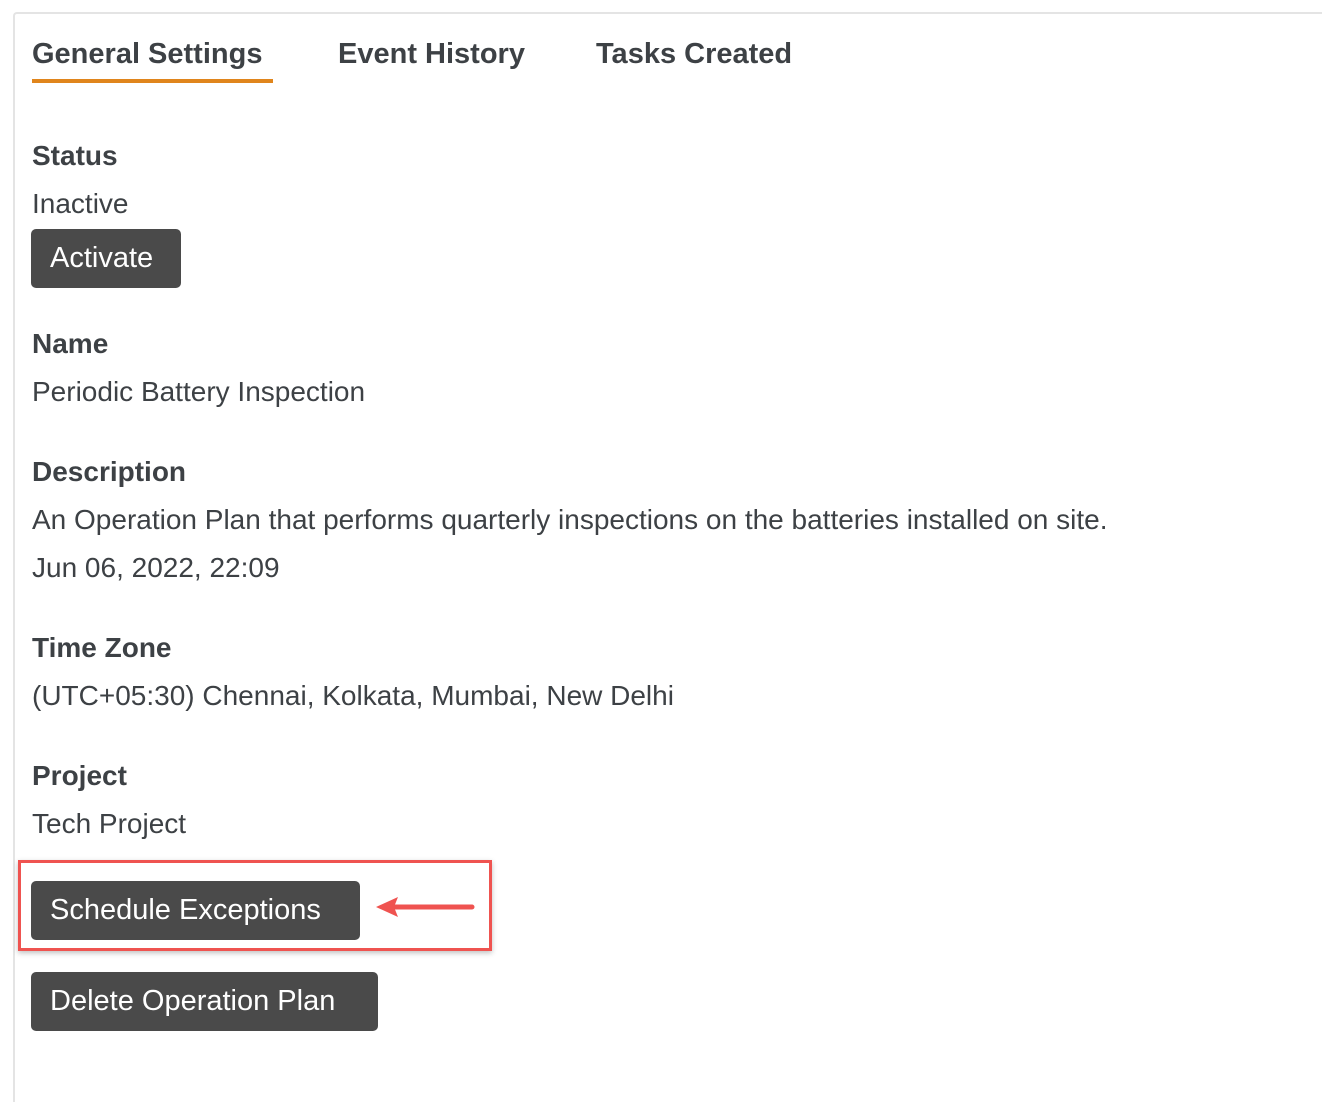 This screenshot has width=1322, height=1102. What do you see at coordinates (195, 910) in the screenshot?
I see `schedule-exceptions-button: Schedule Exceptions` at bounding box center [195, 910].